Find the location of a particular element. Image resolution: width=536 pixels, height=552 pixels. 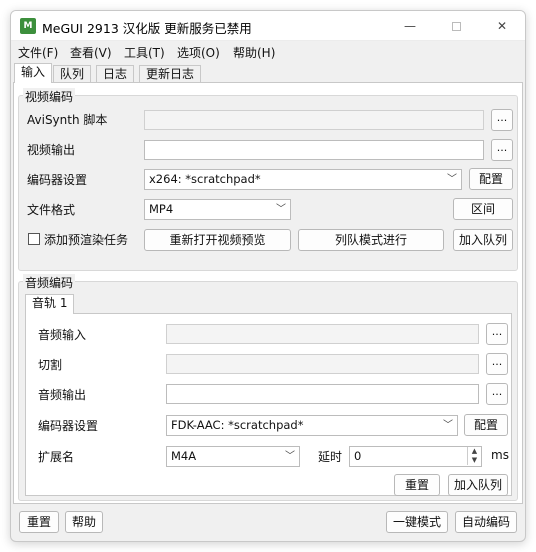

title-bar: M MeGUI 2913 汉化版 更新服务已禁用 — ✕ is located at coordinates (268, 26).